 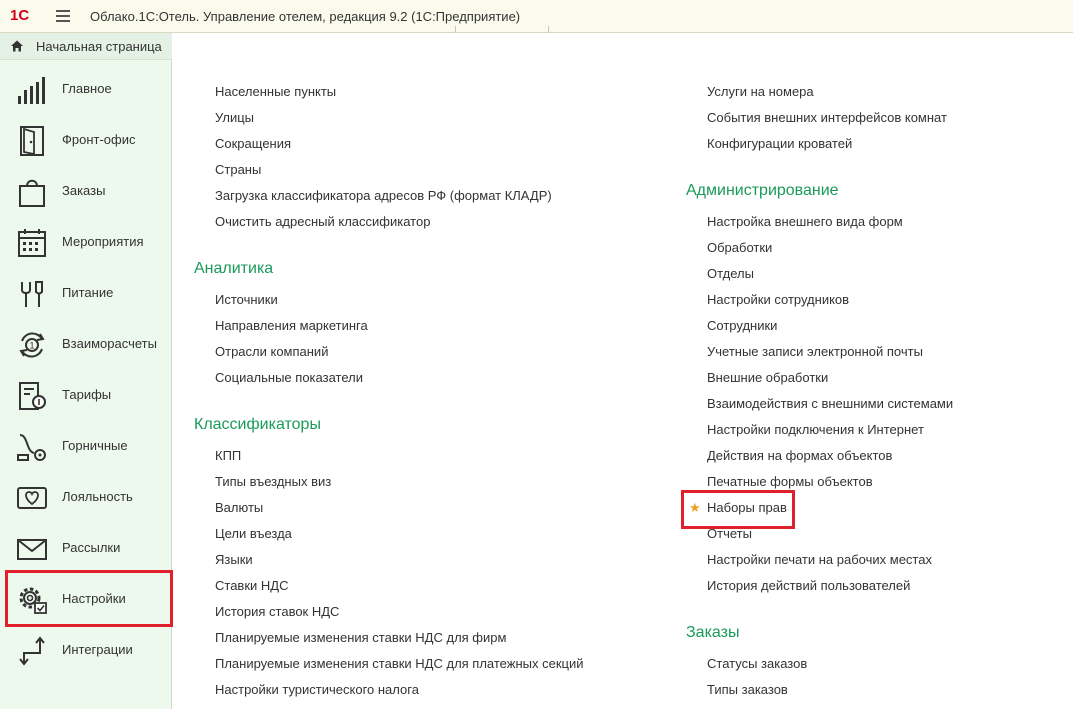 What do you see at coordinates (739, 247) in the screenshot?
I see `link-item: Обработки` at bounding box center [739, 247].